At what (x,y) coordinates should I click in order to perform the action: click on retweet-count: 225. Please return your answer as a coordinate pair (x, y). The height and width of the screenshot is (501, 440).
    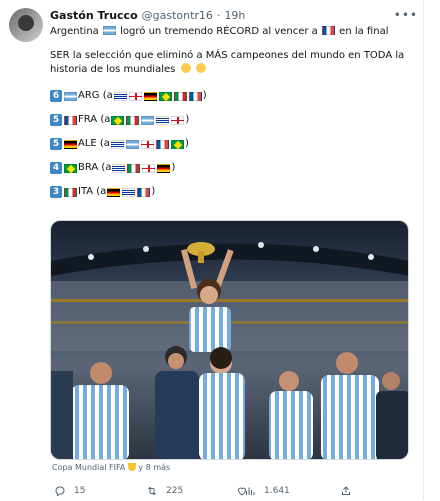
    Looking at the image, I should click on (175, 491).